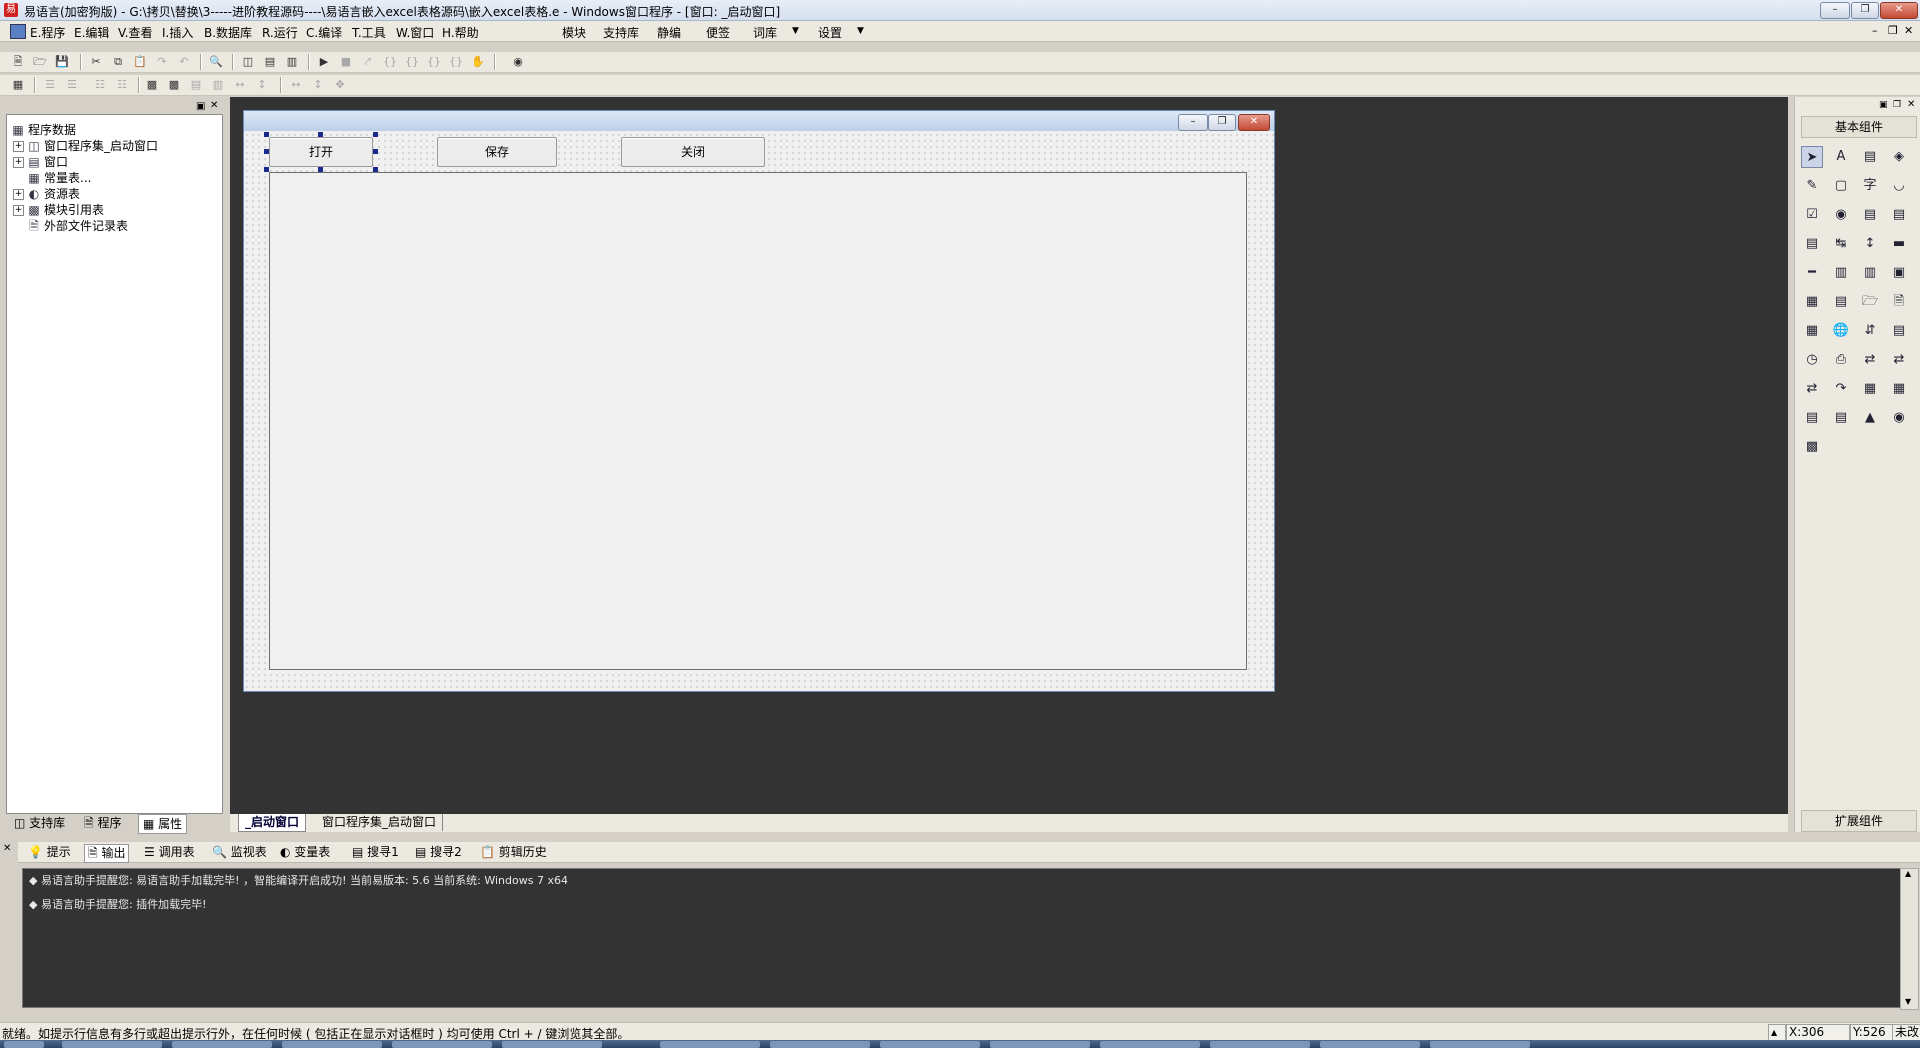 Image resolution: width=1920 pixels, height=1048 pixels. I want to click on shape-icon: ◈, so click(1899, 157).